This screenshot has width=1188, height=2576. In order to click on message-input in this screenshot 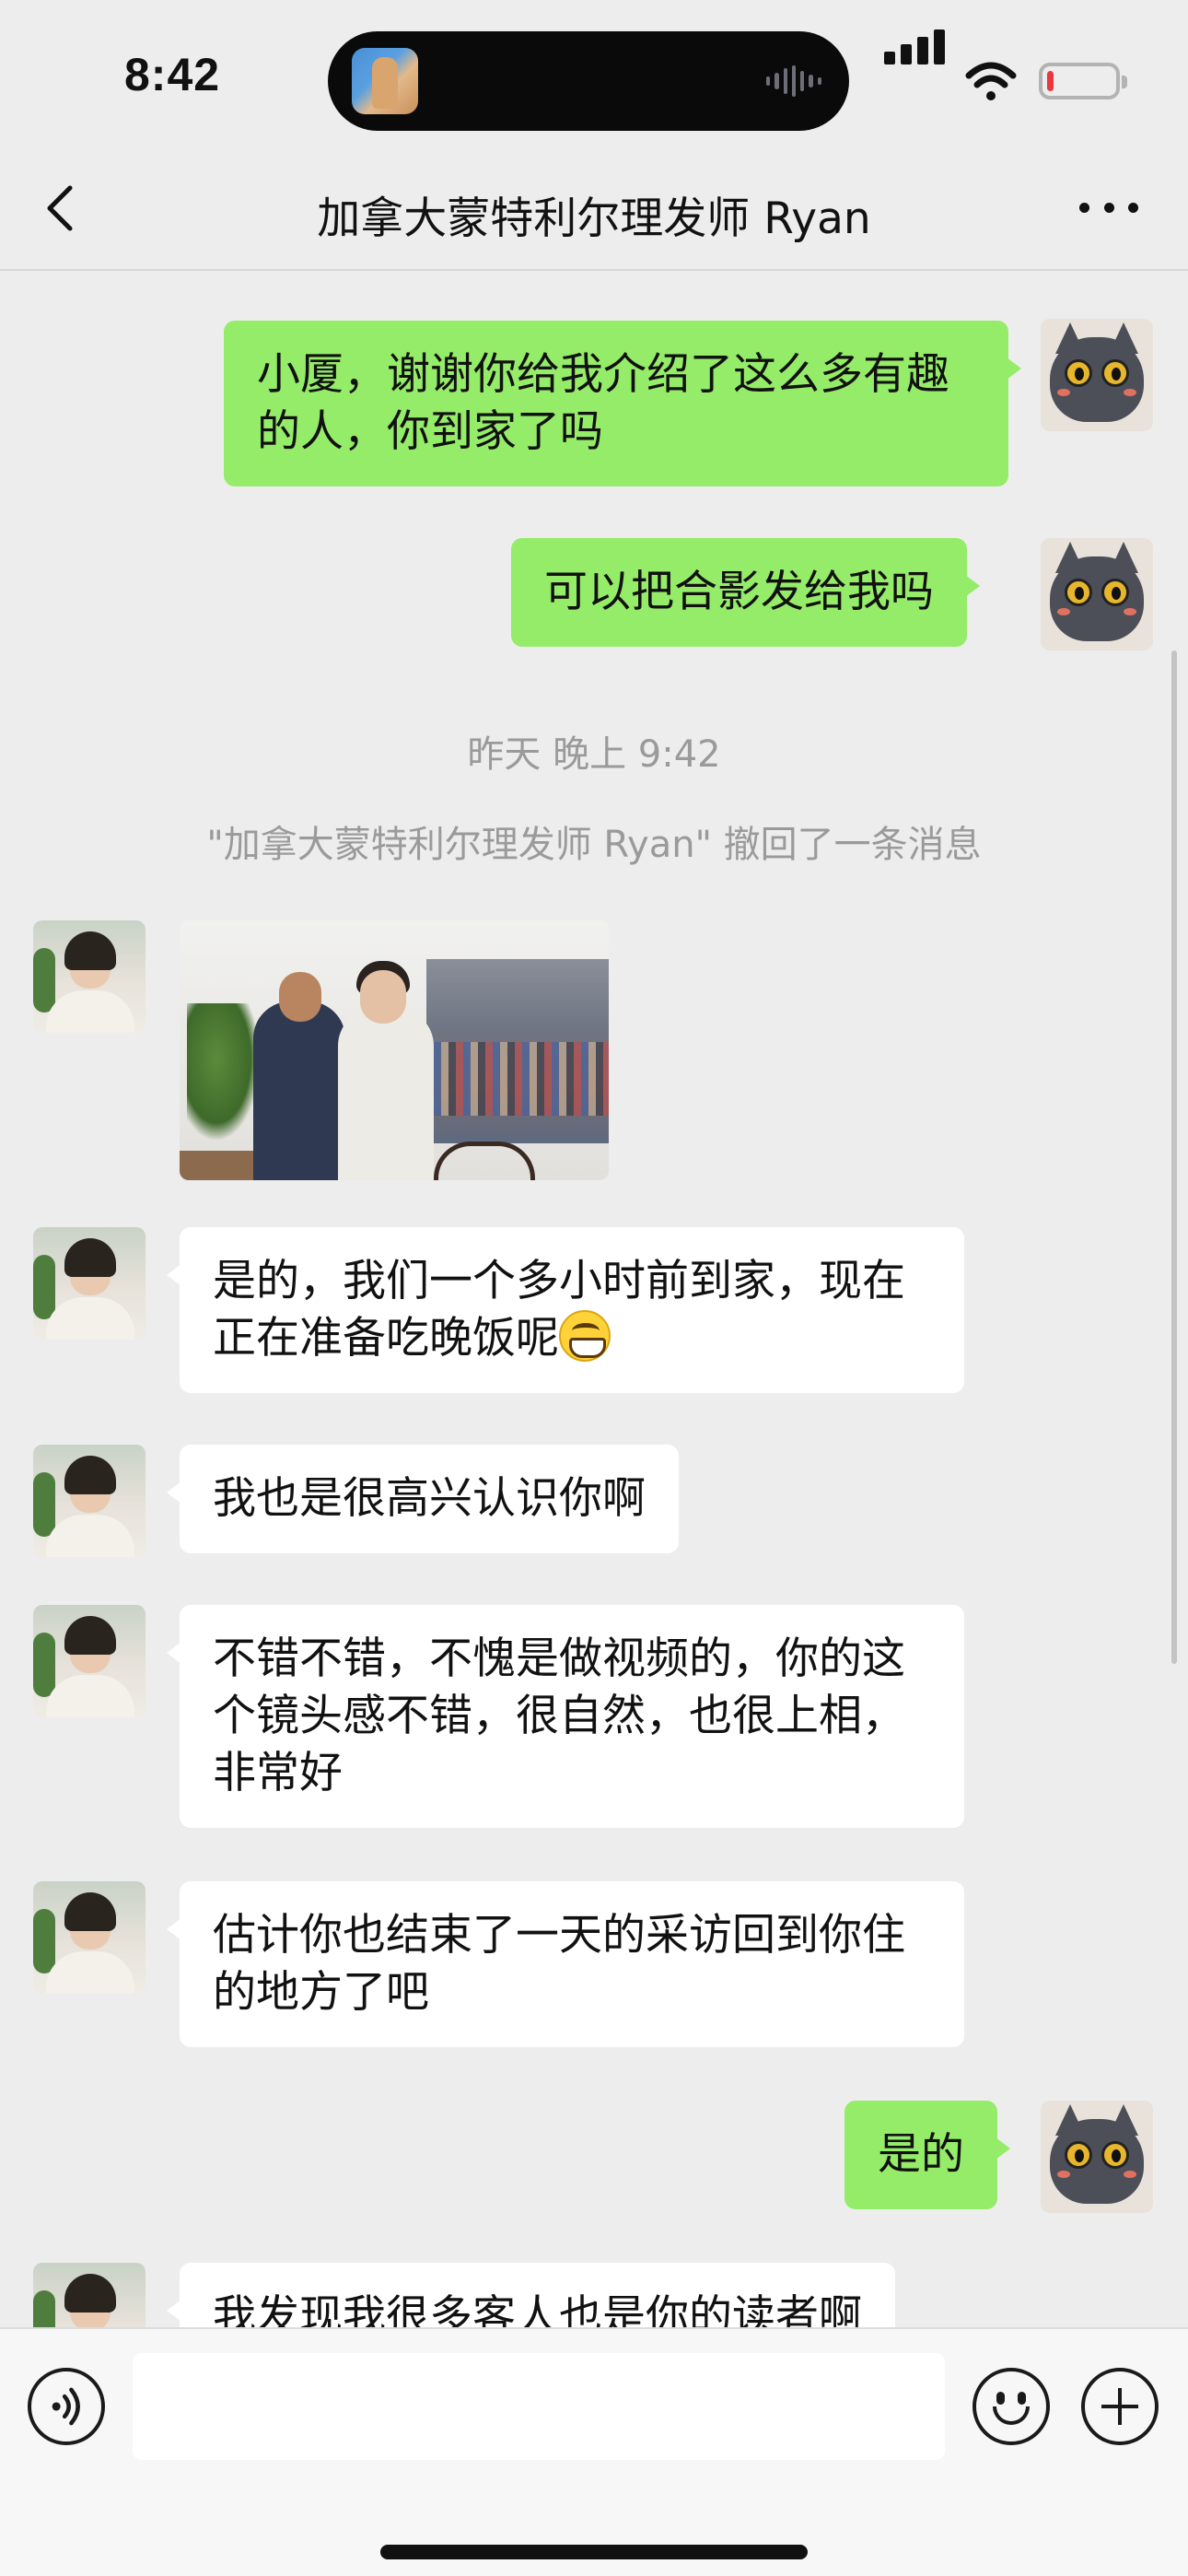, I will do `click(539, 2406)`.